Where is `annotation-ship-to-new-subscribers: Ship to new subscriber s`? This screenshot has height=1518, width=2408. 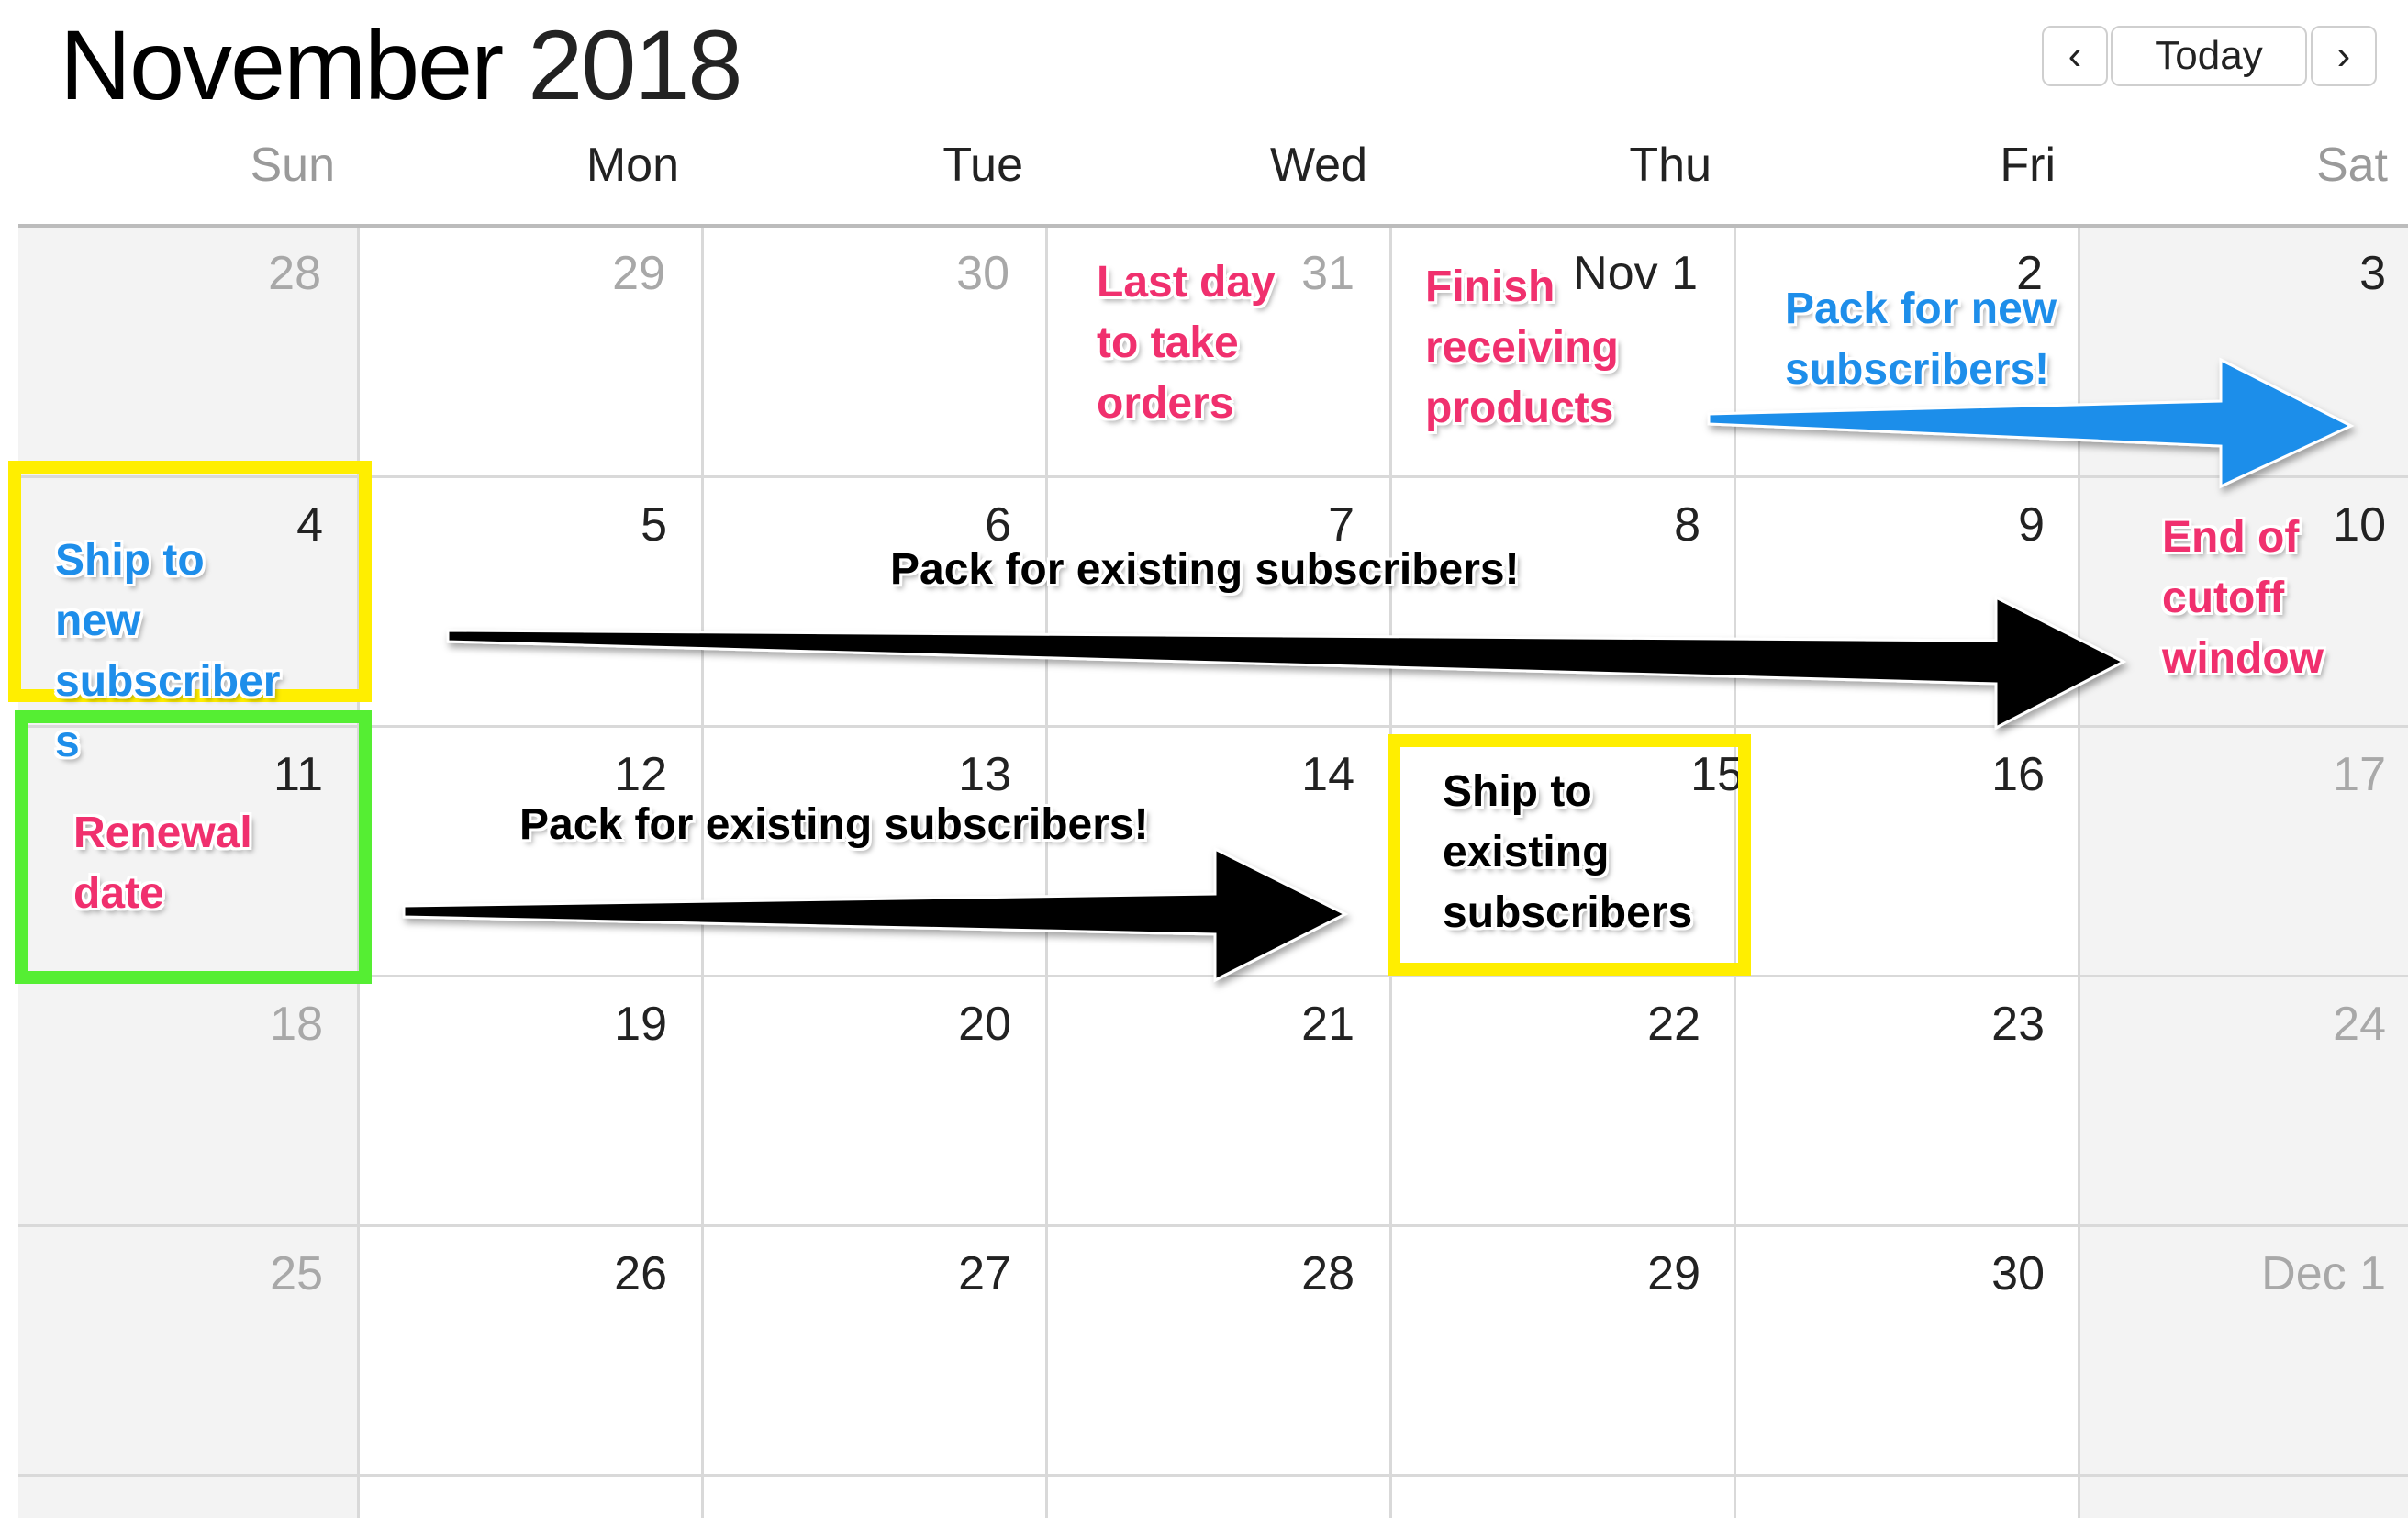 annotation-ship-to-new-subscribers: Ship to new subscriber s is located at coordinates (168, 651).